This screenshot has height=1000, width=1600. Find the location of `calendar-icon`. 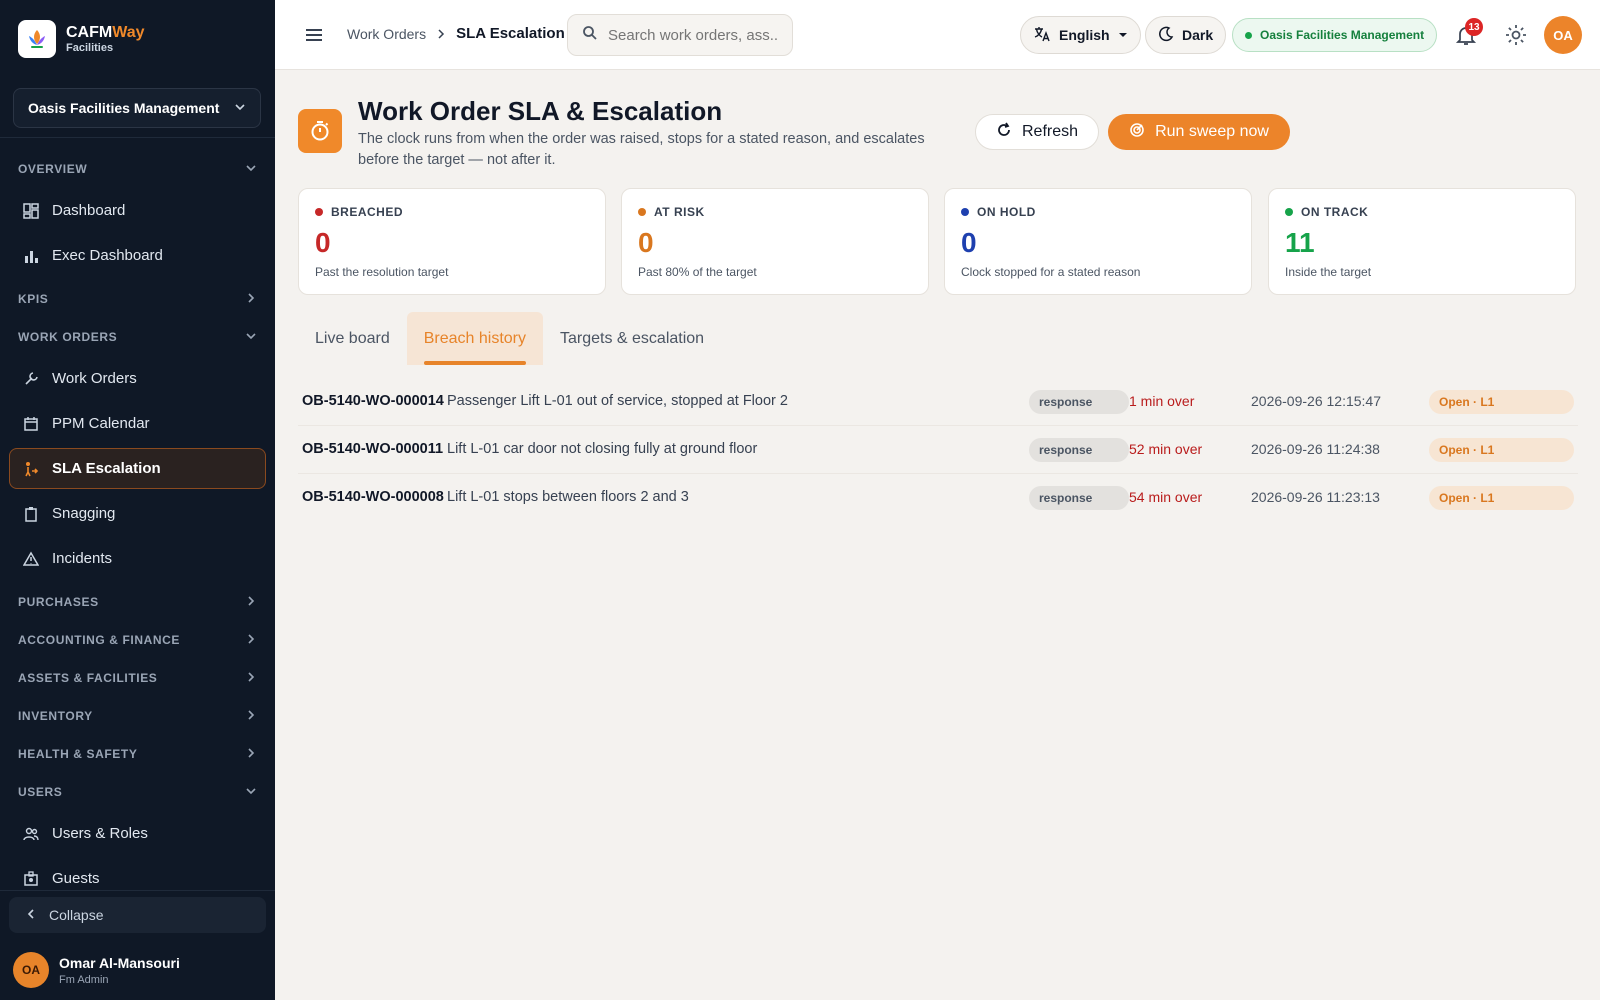

calendar-icon is located at coordinates (31, 424).